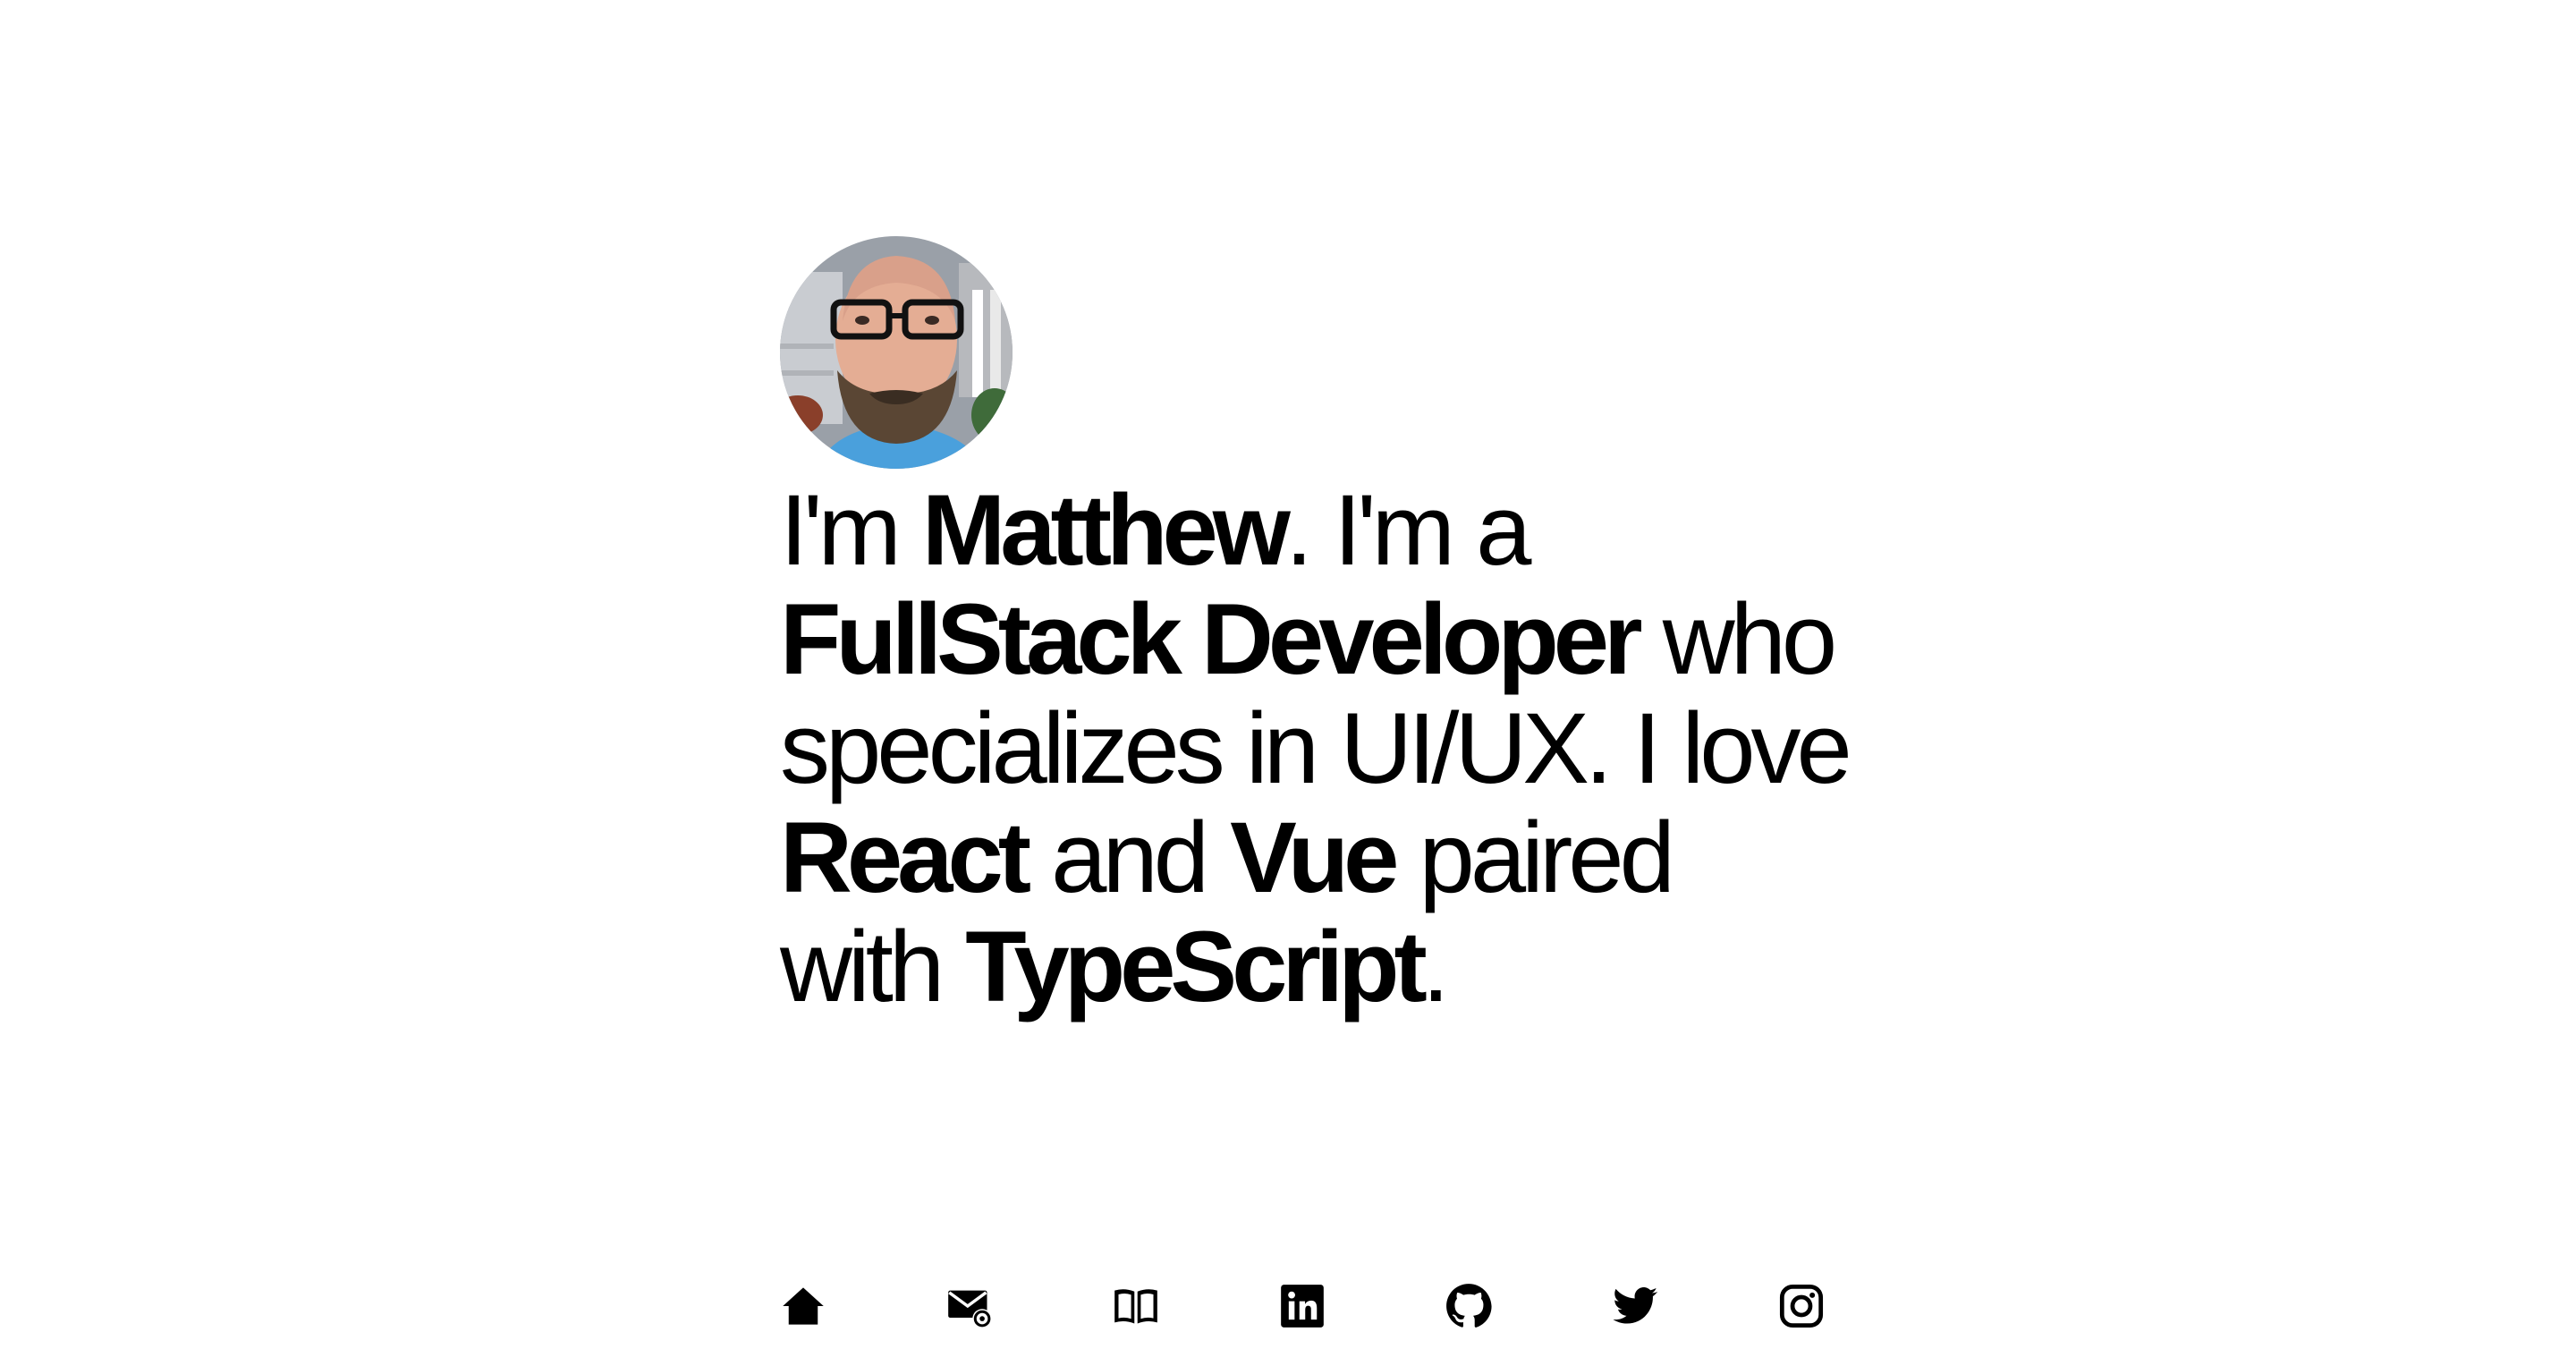 Image resolution: width=2576 pixels, height=1349 pixels. What do you see at coordinates (1435, 966) in the screenshot?
I see `intro-text-part: .` at bounding box center [1435, 966].